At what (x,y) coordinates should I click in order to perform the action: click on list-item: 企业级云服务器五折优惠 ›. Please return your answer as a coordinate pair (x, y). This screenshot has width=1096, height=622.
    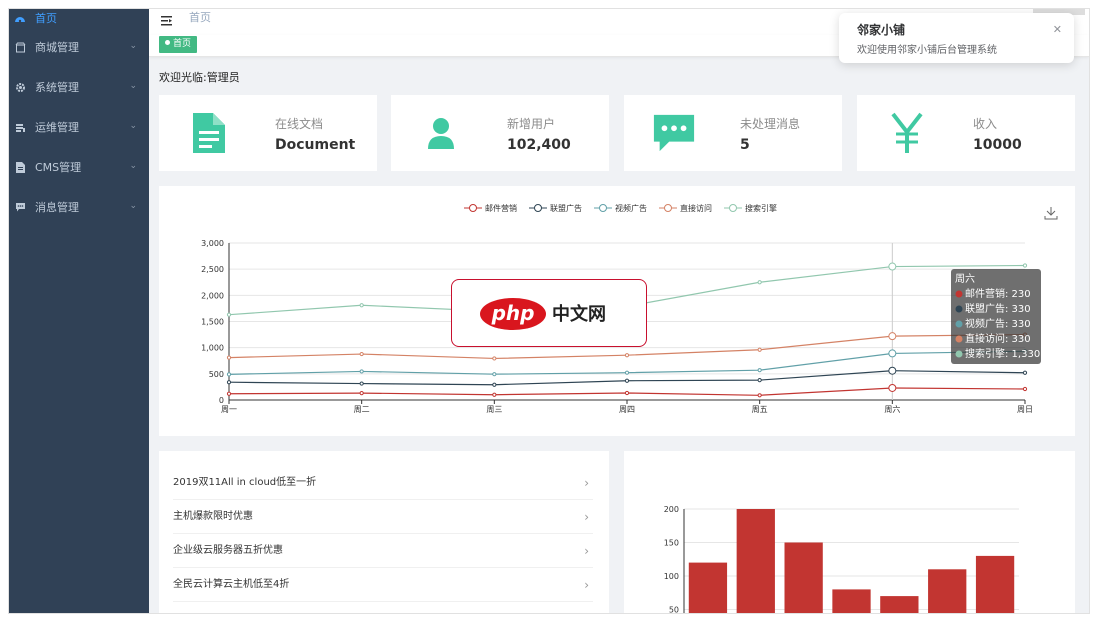
    Looking at the image, I should click on (383, 551).